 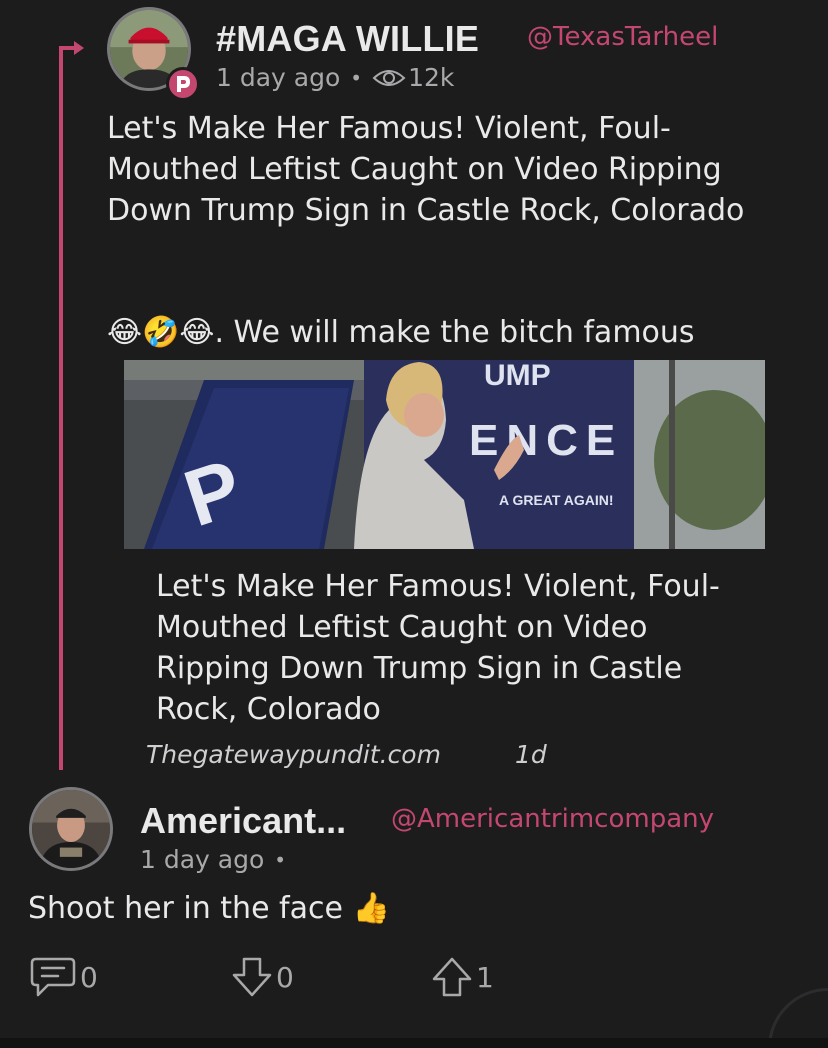 What do you see at coordinates (546, 440) in the screenshot?
I see `sign-text-middle: ENCE` at bounding box center [546, 440].